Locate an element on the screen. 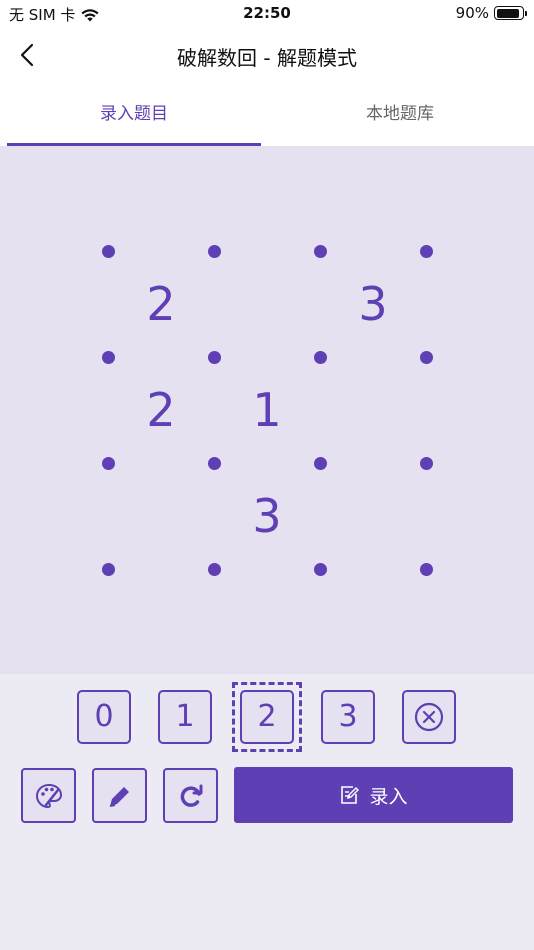 The image size is (534, 950). battery-cap is located at coordinates (526, 13).